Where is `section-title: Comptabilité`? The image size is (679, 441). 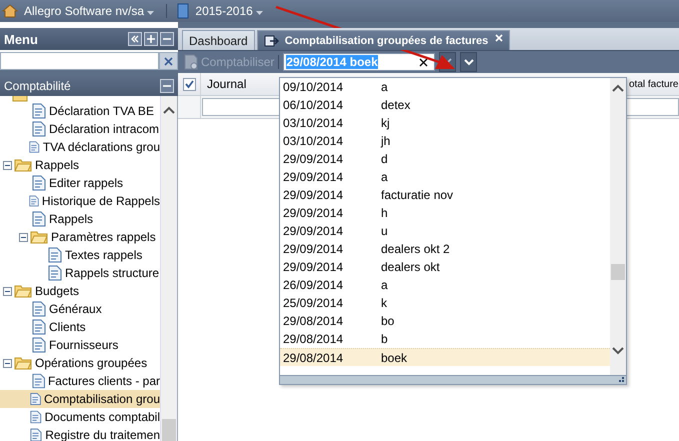
section-title: Comptabilité is located at coordinates (37, 86).